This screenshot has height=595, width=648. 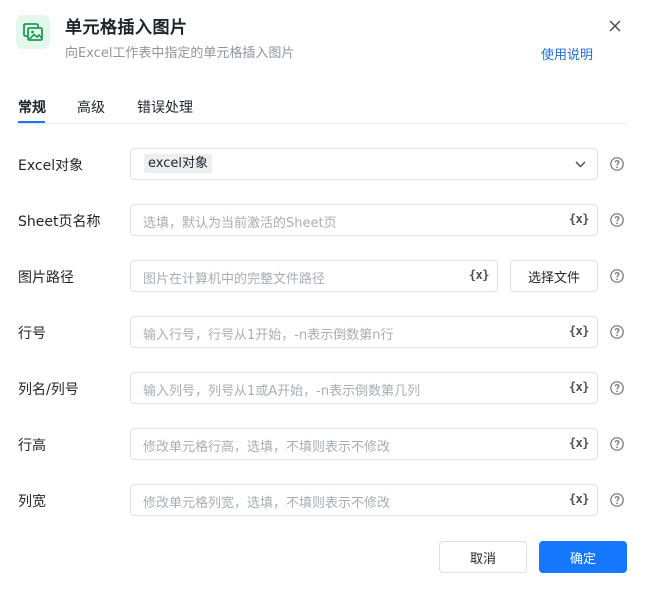 What do you see at coordinates (364, 220) in the screenshot?
I see `sheet-name-input: 选填，默认为当前激活的Sheet页 {x}` at bounding box center [364, 220].